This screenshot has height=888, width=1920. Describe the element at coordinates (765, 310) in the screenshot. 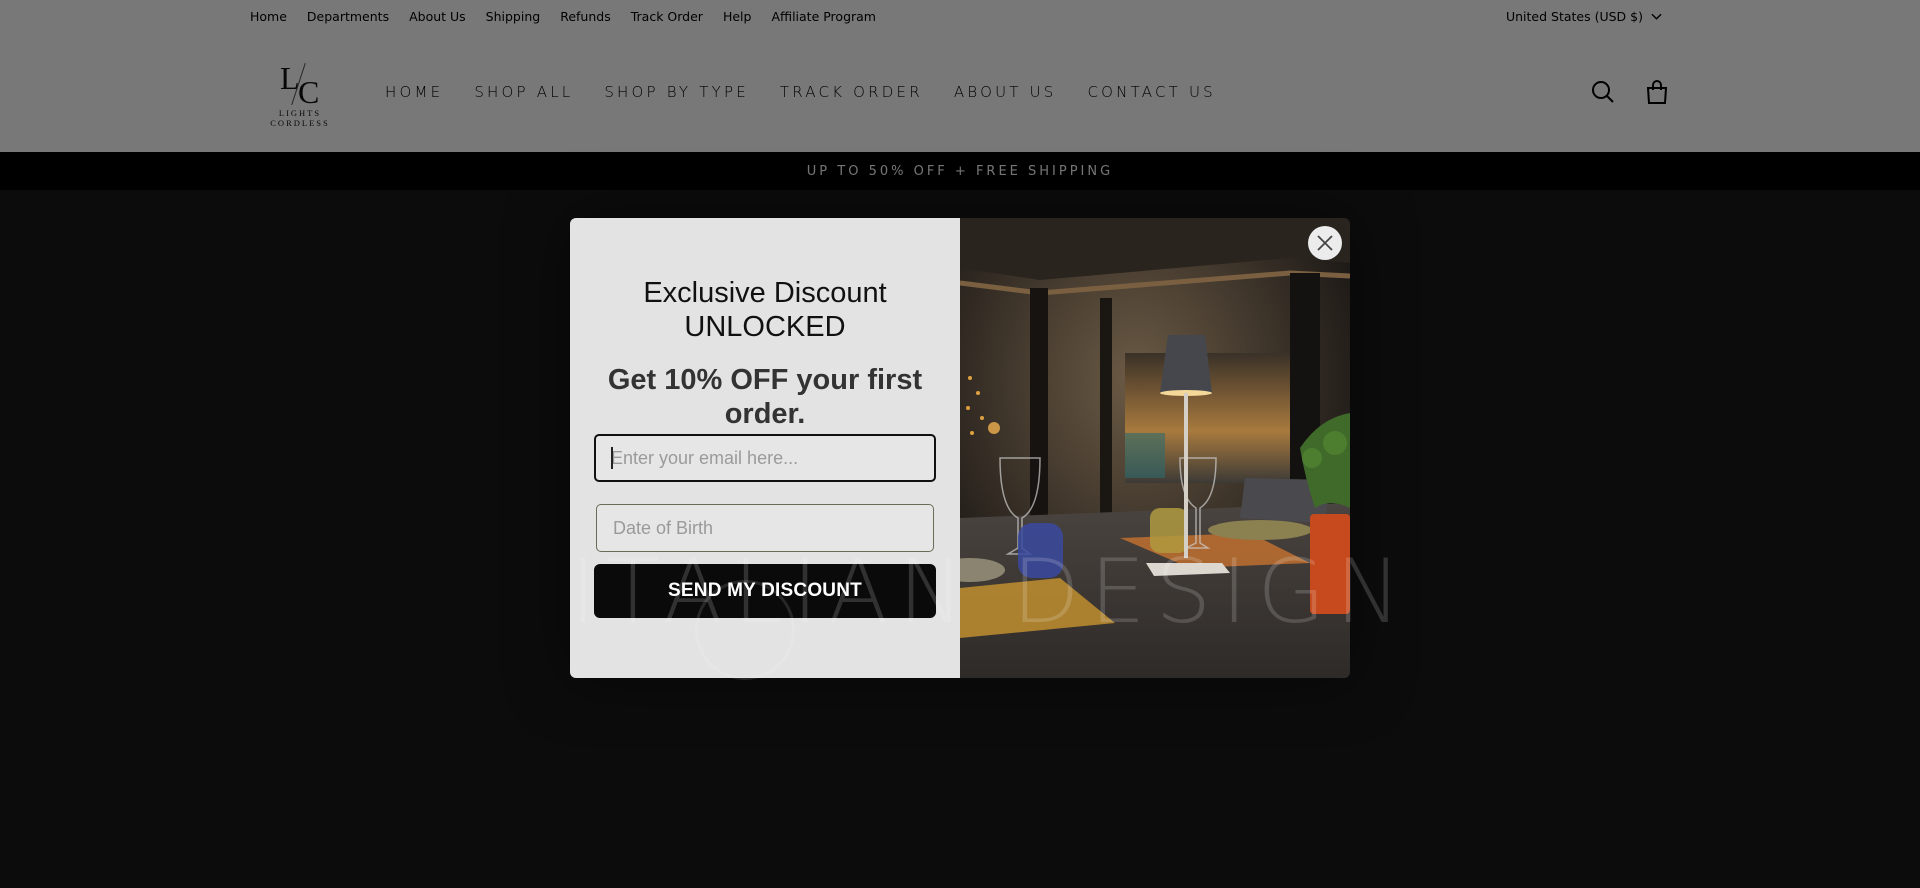

I see `popup-headline: Exclusive Discount UNLOCKED` at that location.